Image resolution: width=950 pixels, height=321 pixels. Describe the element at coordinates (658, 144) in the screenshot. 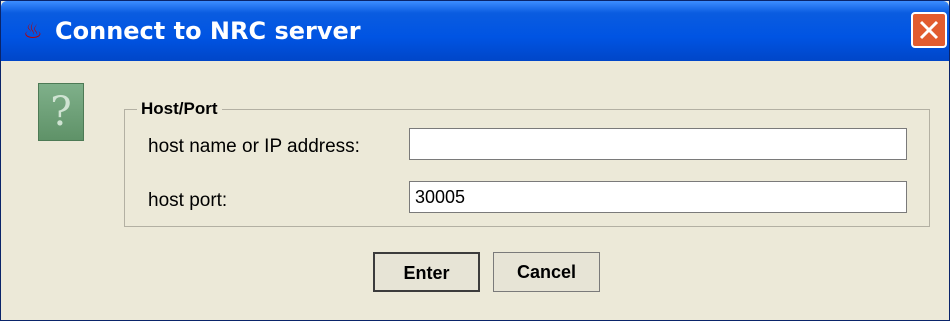

I see `host-name-input` at that location.